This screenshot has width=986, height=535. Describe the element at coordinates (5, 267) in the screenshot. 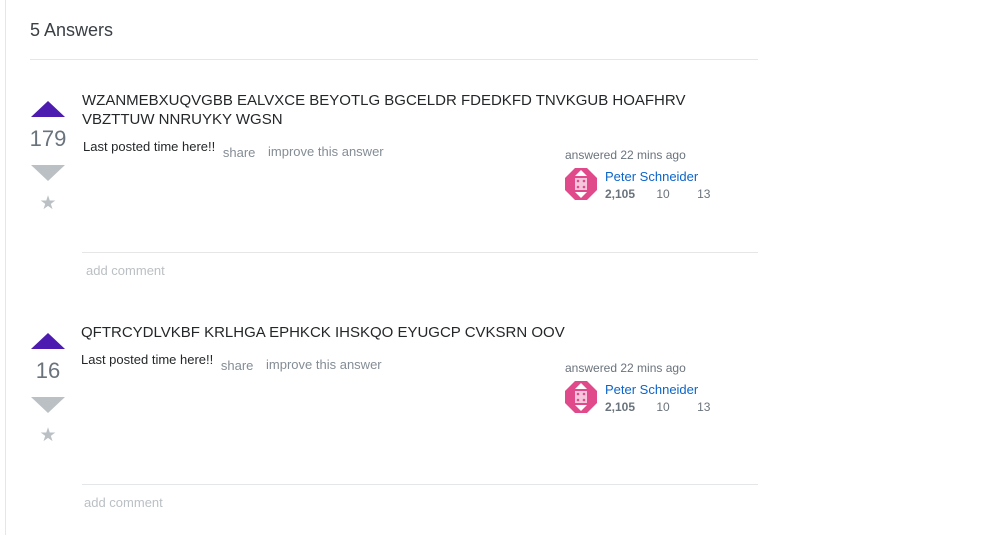

I see `left-border` at that location.